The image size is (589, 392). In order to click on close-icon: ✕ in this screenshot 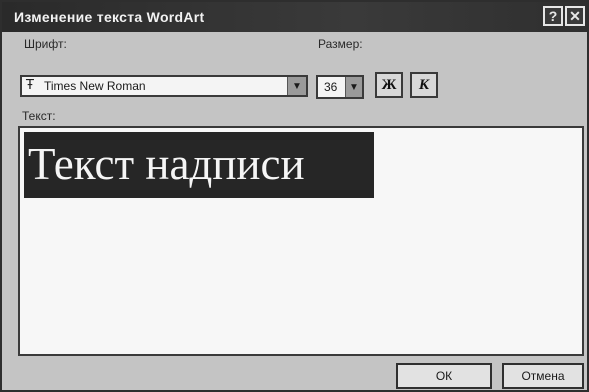, I will do `click(575, 15)`.